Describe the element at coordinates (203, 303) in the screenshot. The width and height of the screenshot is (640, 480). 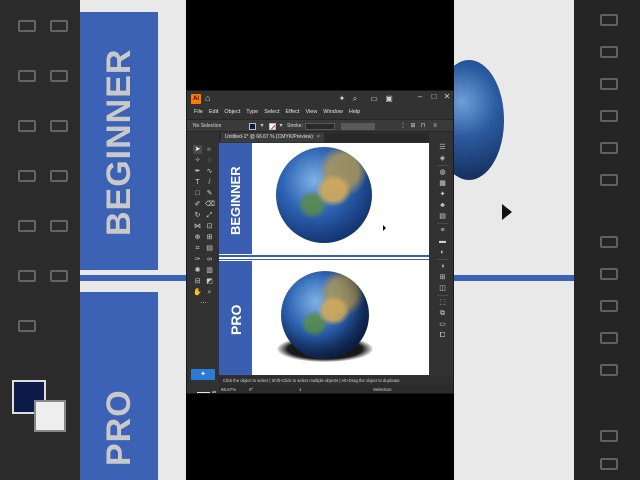
I see `edit-toolbar-icon: ⋯` at that location.